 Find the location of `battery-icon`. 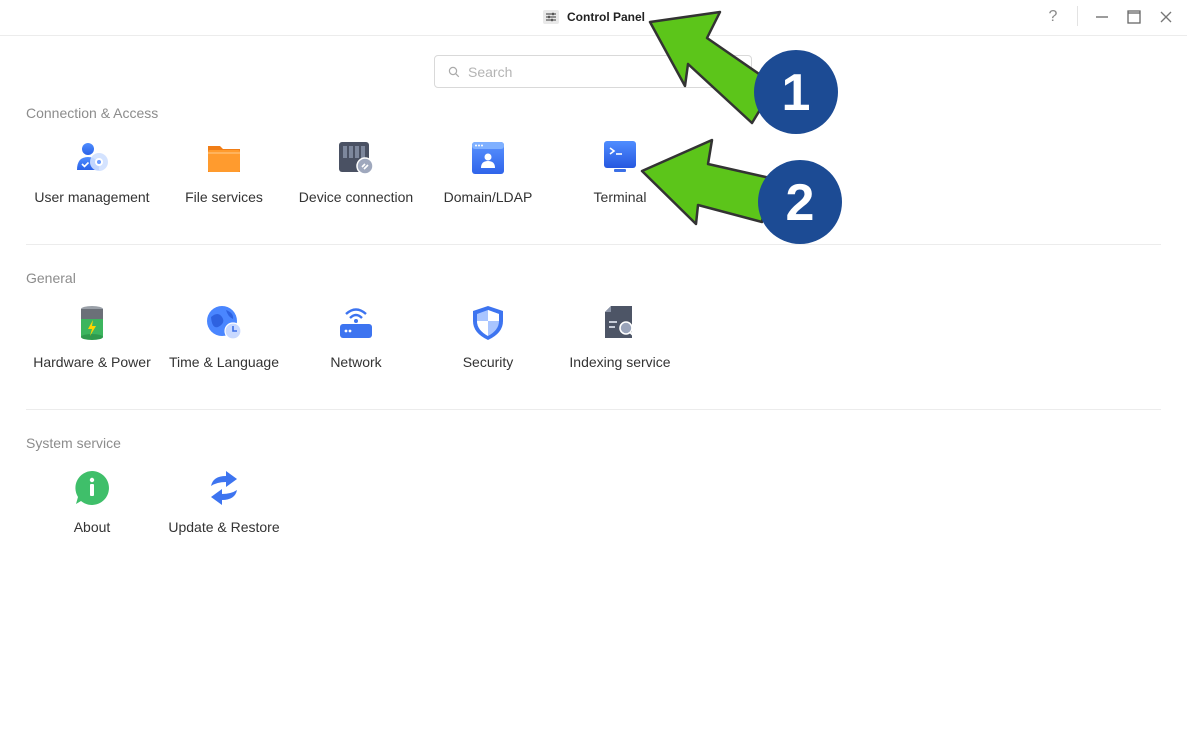

battery-icon is located at coordinates (92, 323).